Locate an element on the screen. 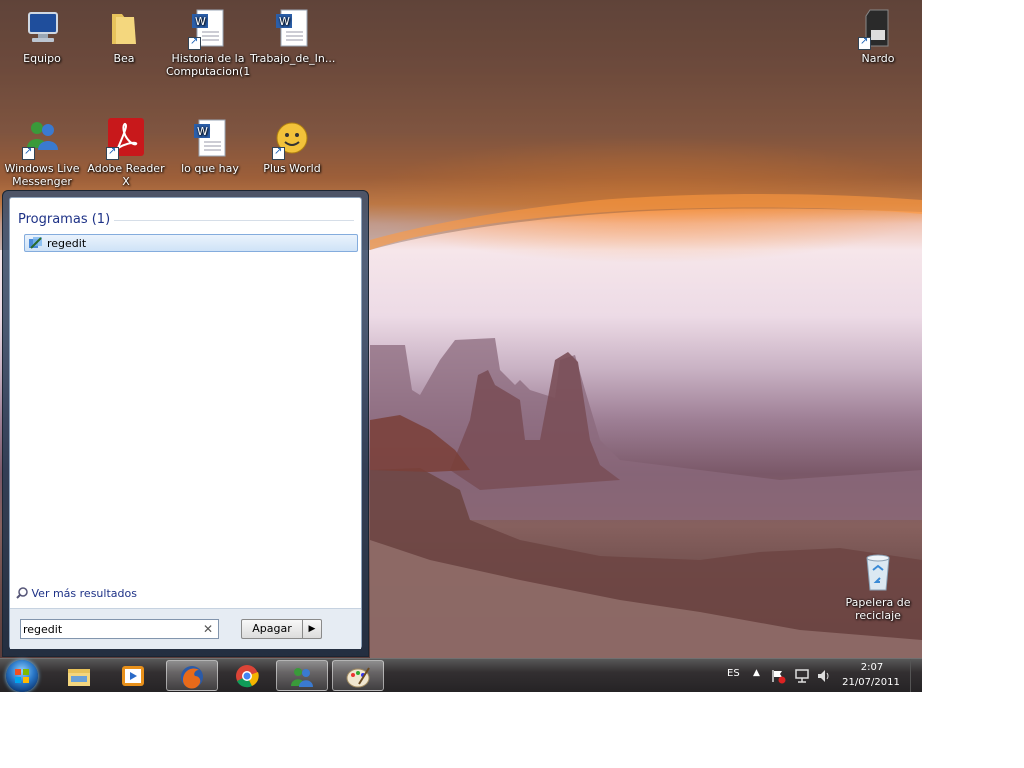  taskbar-explorer is located at coordinates (80, 675).